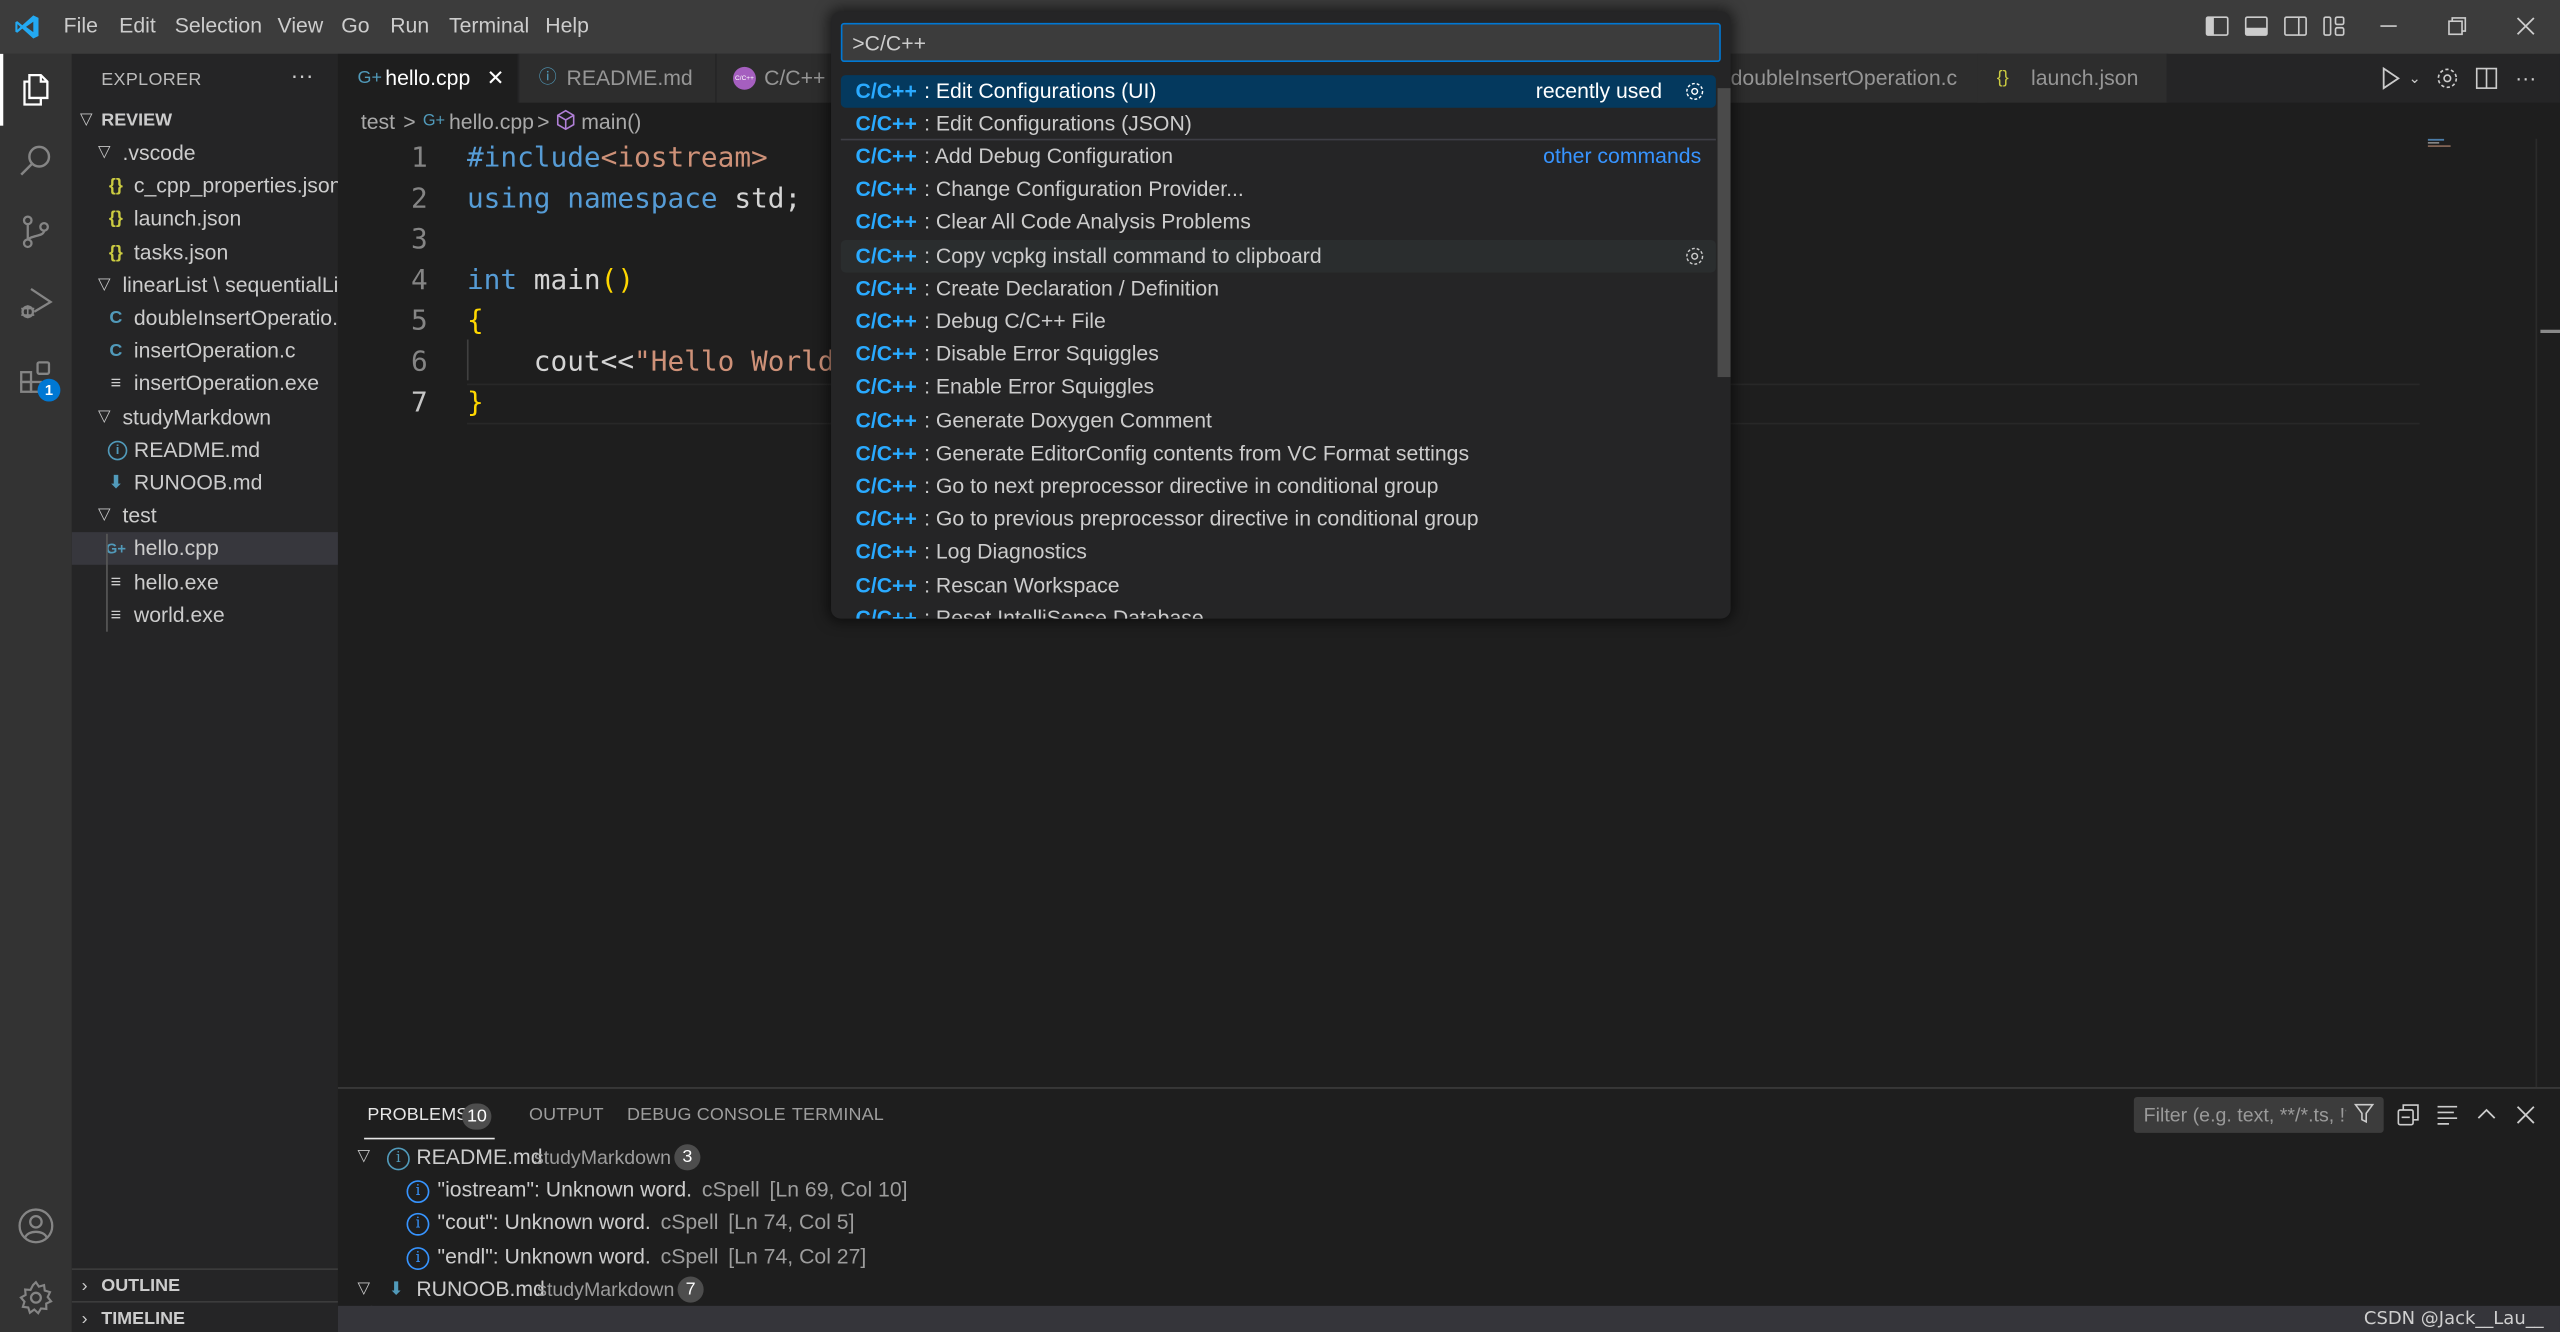  I want to click on source-control-icon, so click(35, 231).